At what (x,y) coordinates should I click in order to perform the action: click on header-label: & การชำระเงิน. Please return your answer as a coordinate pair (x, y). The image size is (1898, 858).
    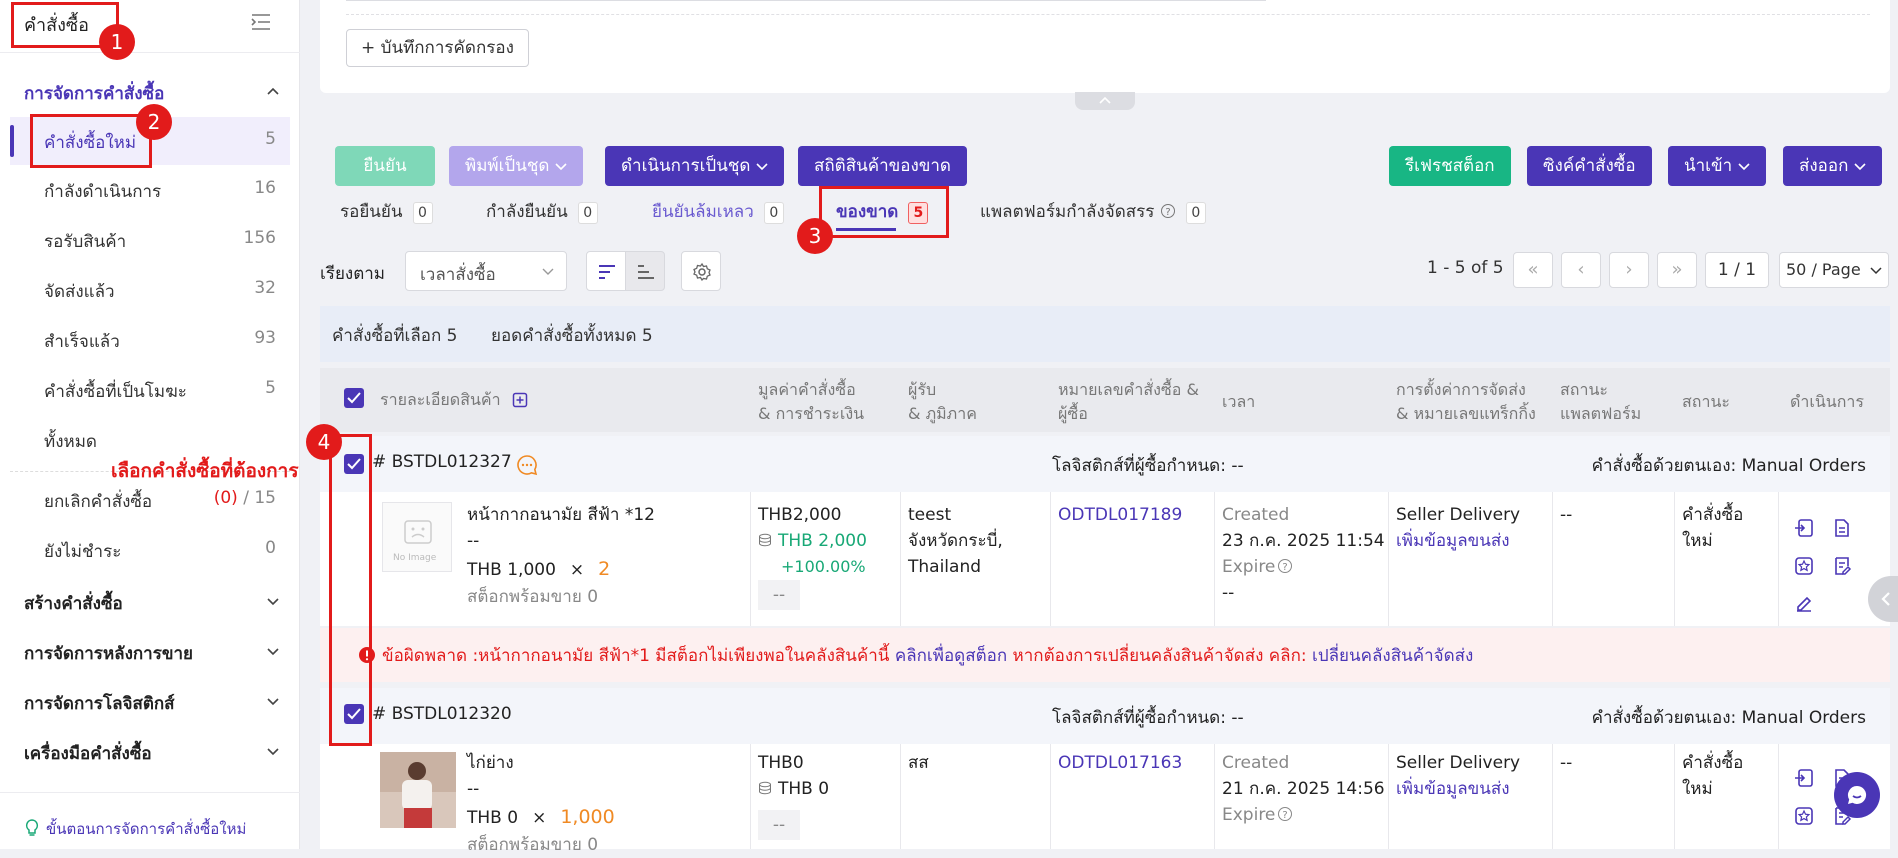
    Looking at the image, I should click on (811, 413).